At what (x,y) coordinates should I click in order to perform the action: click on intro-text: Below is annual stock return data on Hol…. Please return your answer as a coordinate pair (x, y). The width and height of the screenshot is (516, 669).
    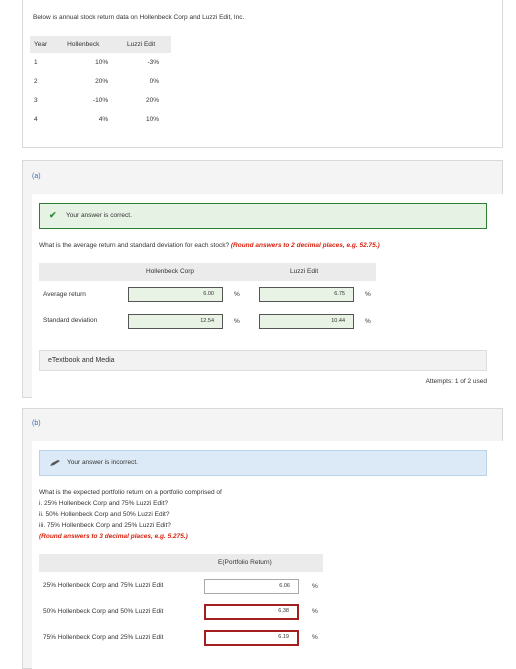
    Looking at the image, I should click on (139, 17).